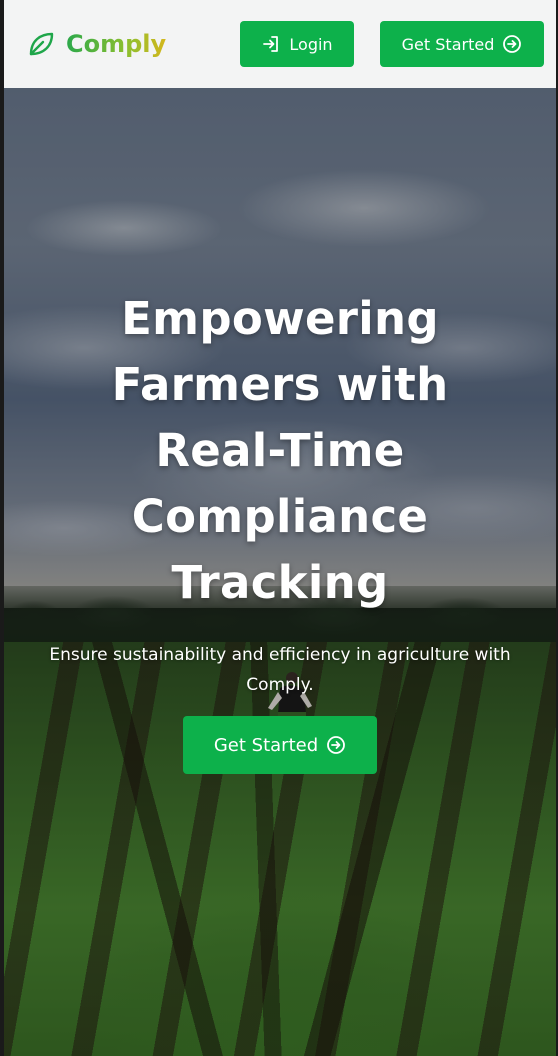  I want to click on login-label: Login, so click(311, 44).